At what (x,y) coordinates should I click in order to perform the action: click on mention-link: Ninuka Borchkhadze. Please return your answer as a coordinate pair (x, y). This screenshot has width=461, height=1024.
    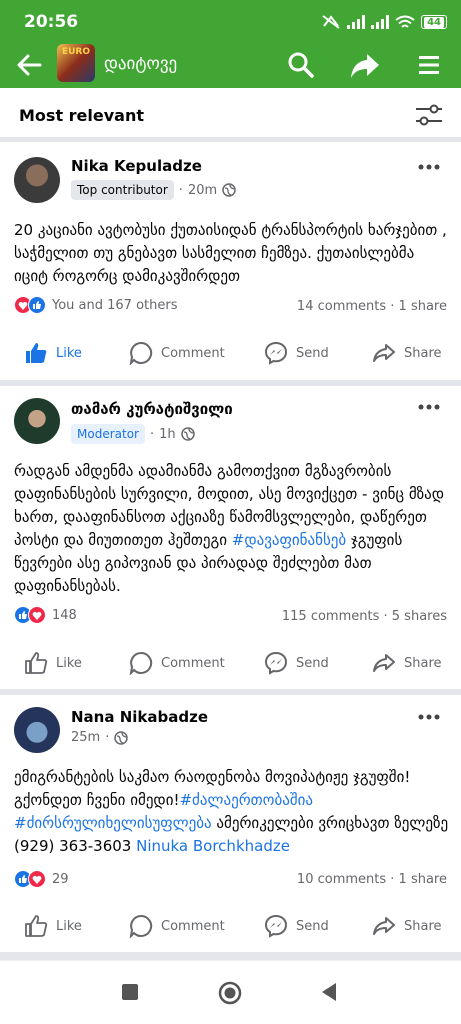
    Looking at the image, I should click on (213, 846).